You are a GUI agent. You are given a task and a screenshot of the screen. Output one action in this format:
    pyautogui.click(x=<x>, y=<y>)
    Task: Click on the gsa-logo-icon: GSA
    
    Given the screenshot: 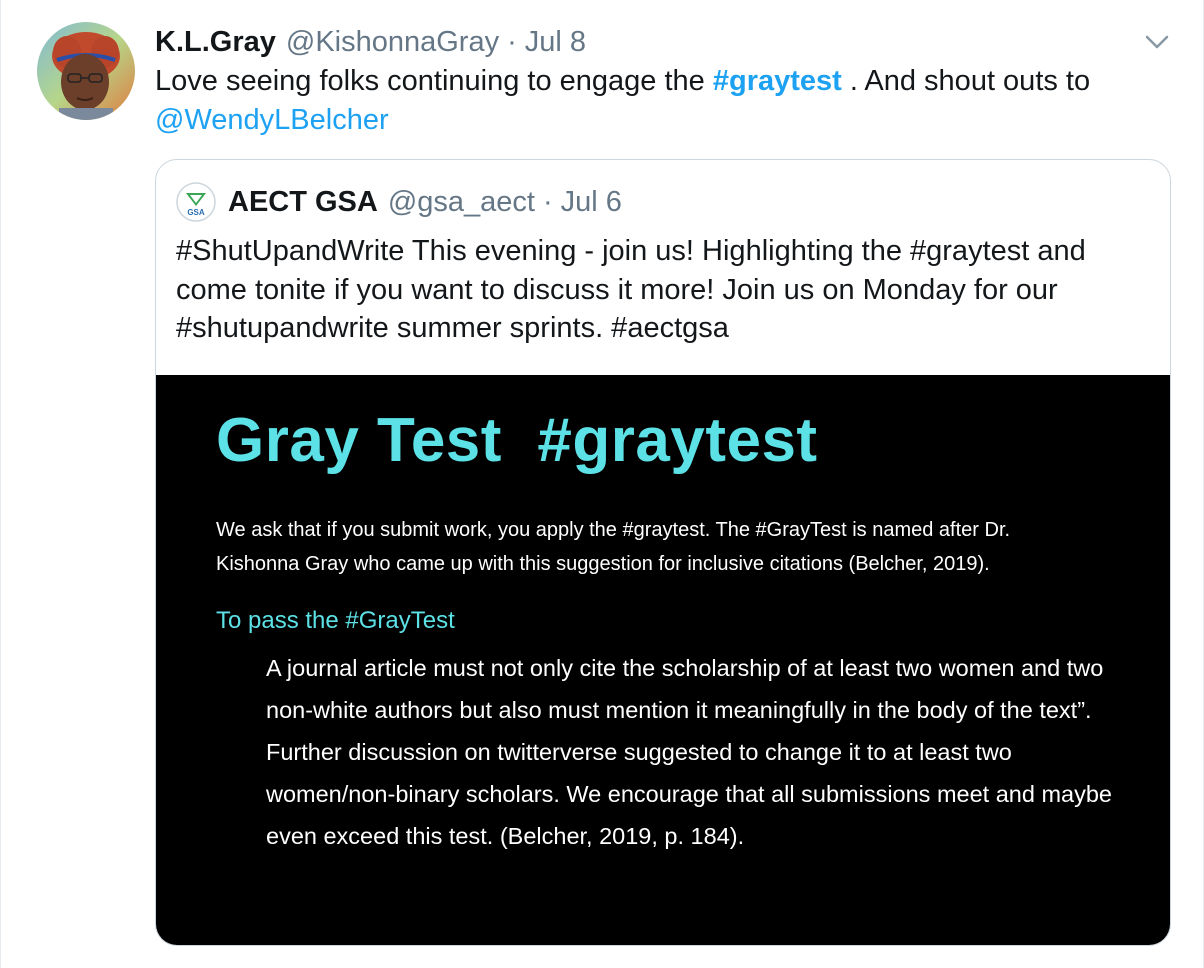 What is the action you would take?
    pyautogui.click(x=196, y=202)
    